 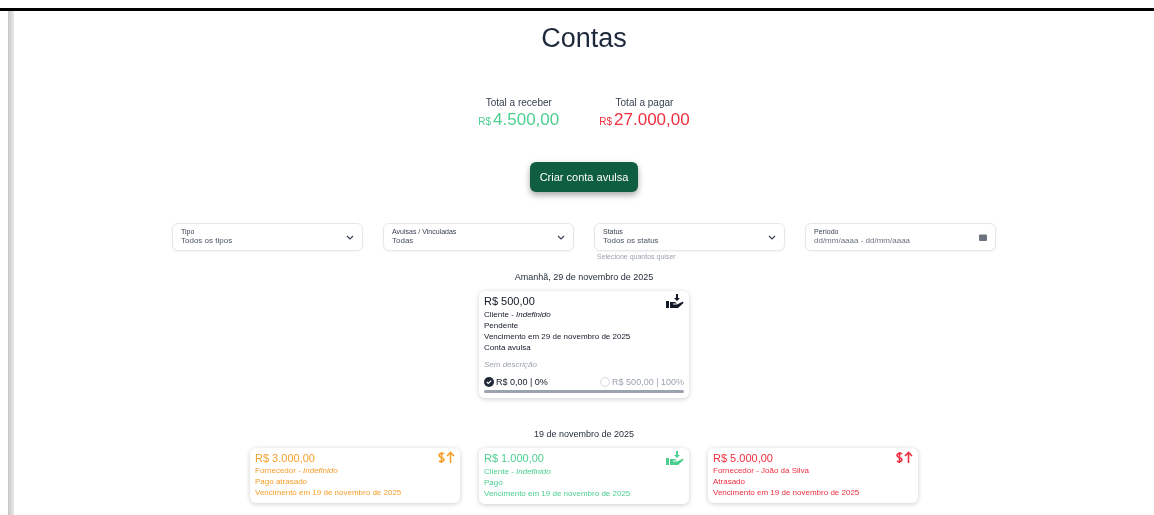 I want to click on total-label: Total a pagar, so click(x=644, y=103).